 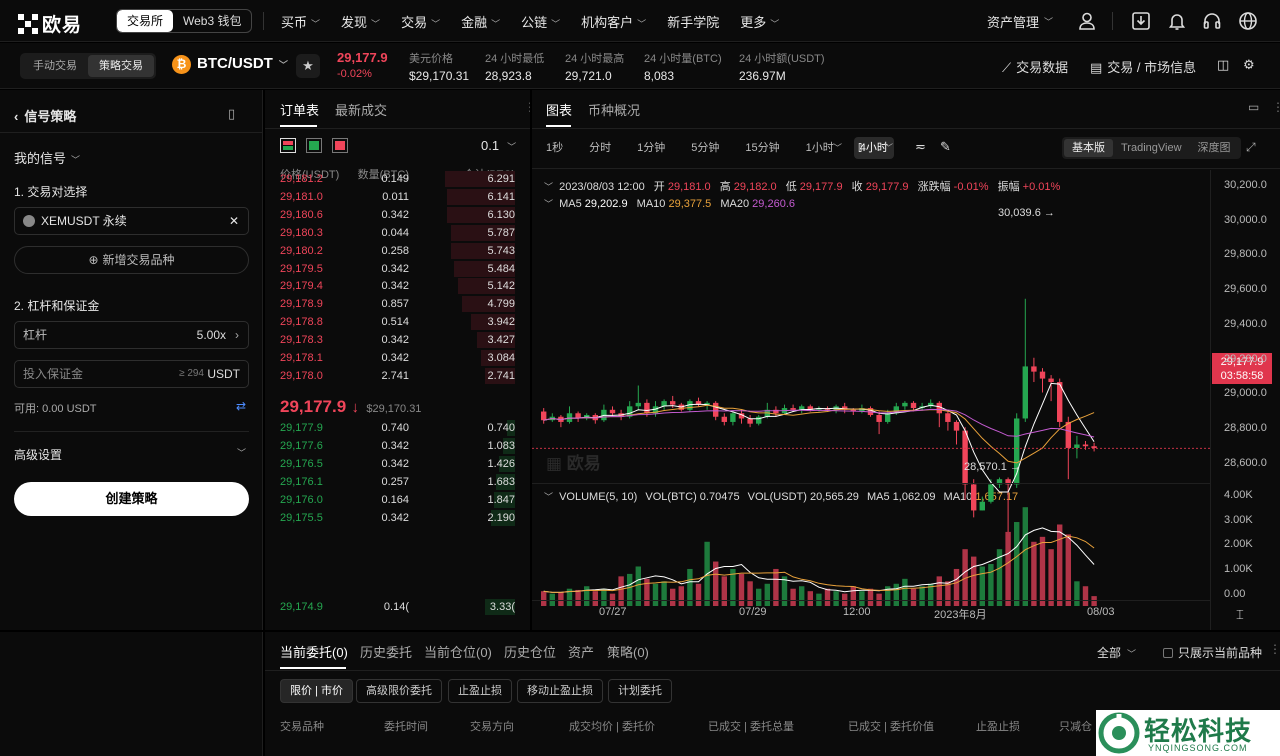 What do you see at coordinates (1223, 65) in the screenshot?
I see `layout-icon: ◫` at bounding box center [1223, 65].